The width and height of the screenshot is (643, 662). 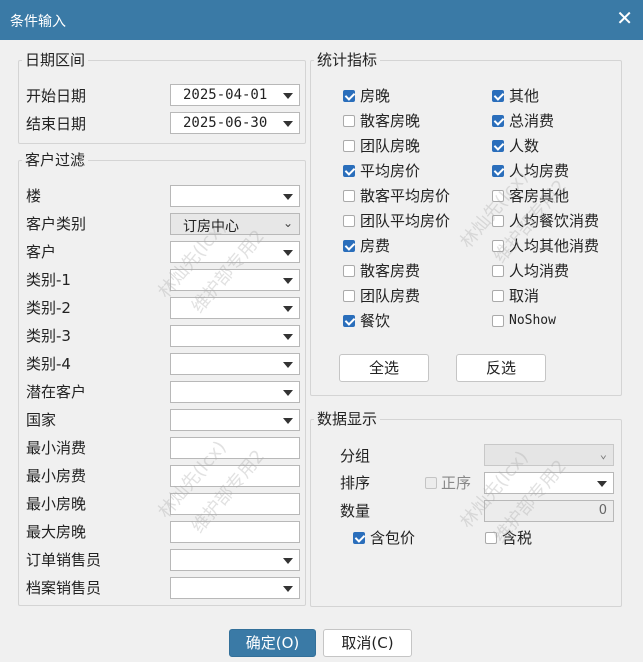 What do you see at coordinates (48, 364) in the screenshot?
I see `category-4-label: 类别-4` at bounding box center [48, 364].